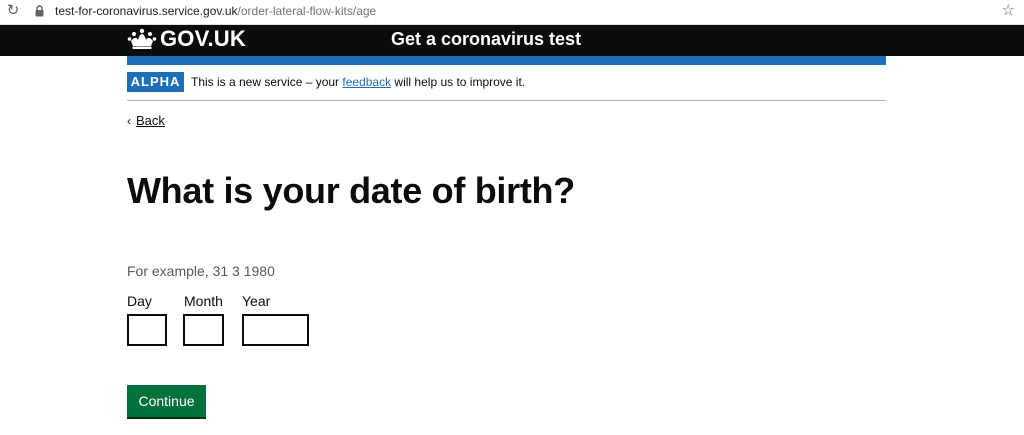 The height and width of the screenshot is (435, 1024). What do you see at coordinates (150, 120) in the screenshot?
I see `back-link-label: Back` at bounding box center [150, 120].